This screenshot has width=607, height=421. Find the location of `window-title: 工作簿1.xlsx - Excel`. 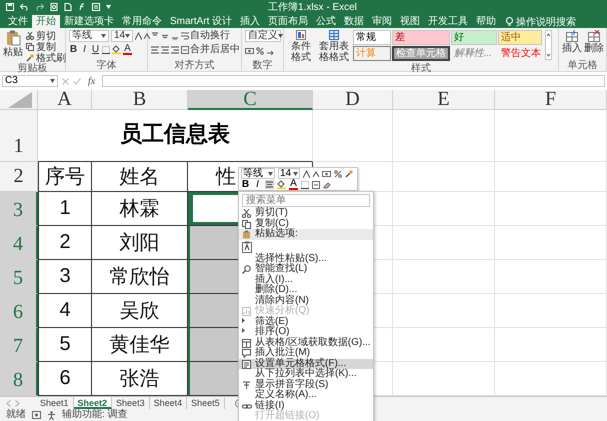

window-title: 工作簿1.xlsx - Excel is located at coordinates (312, 7).